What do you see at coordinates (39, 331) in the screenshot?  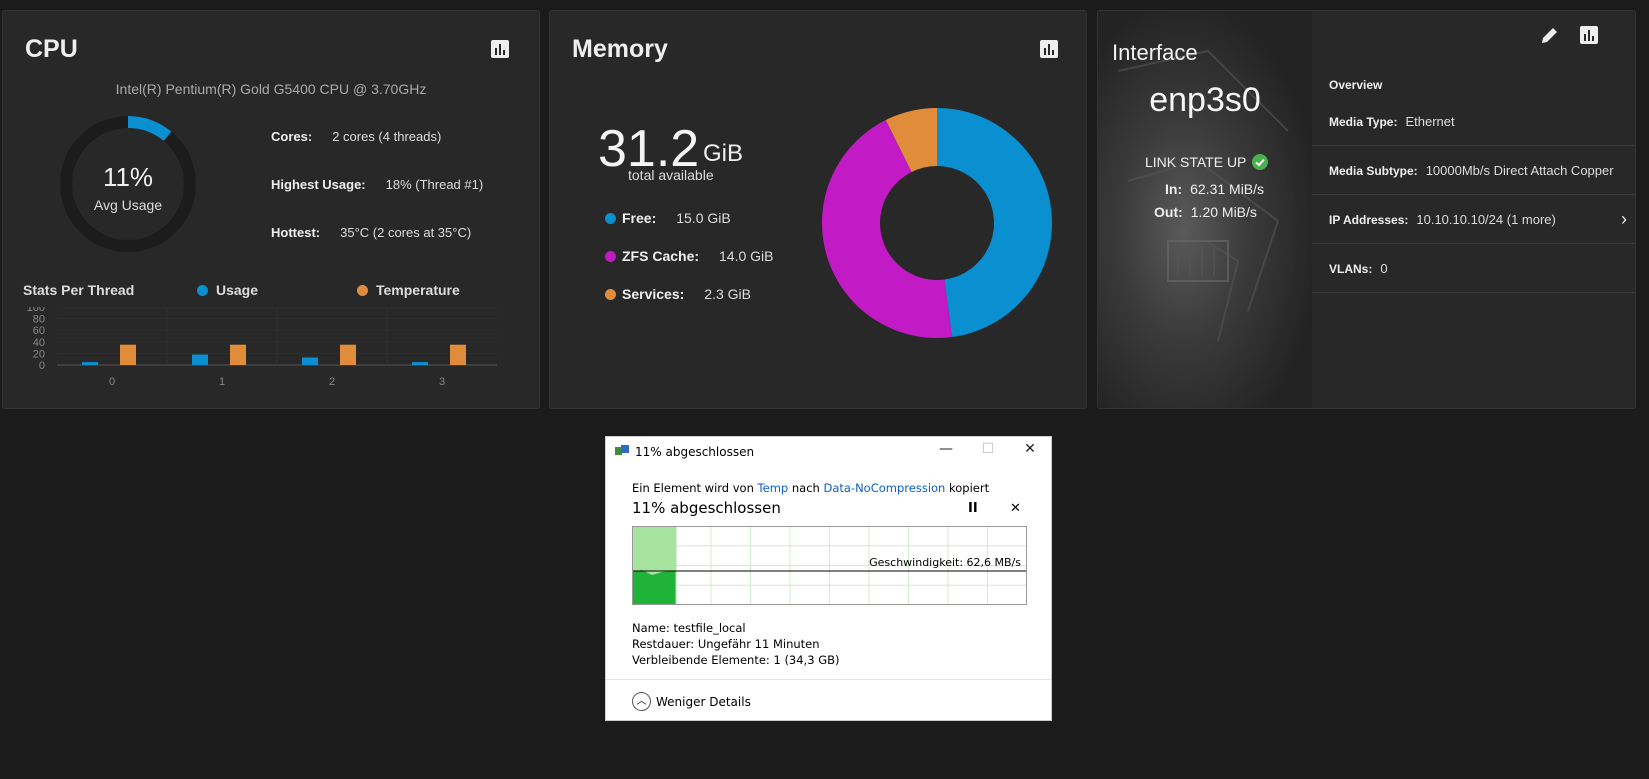 I see `y-tick-label: 60` at bounding box center [39, 331].